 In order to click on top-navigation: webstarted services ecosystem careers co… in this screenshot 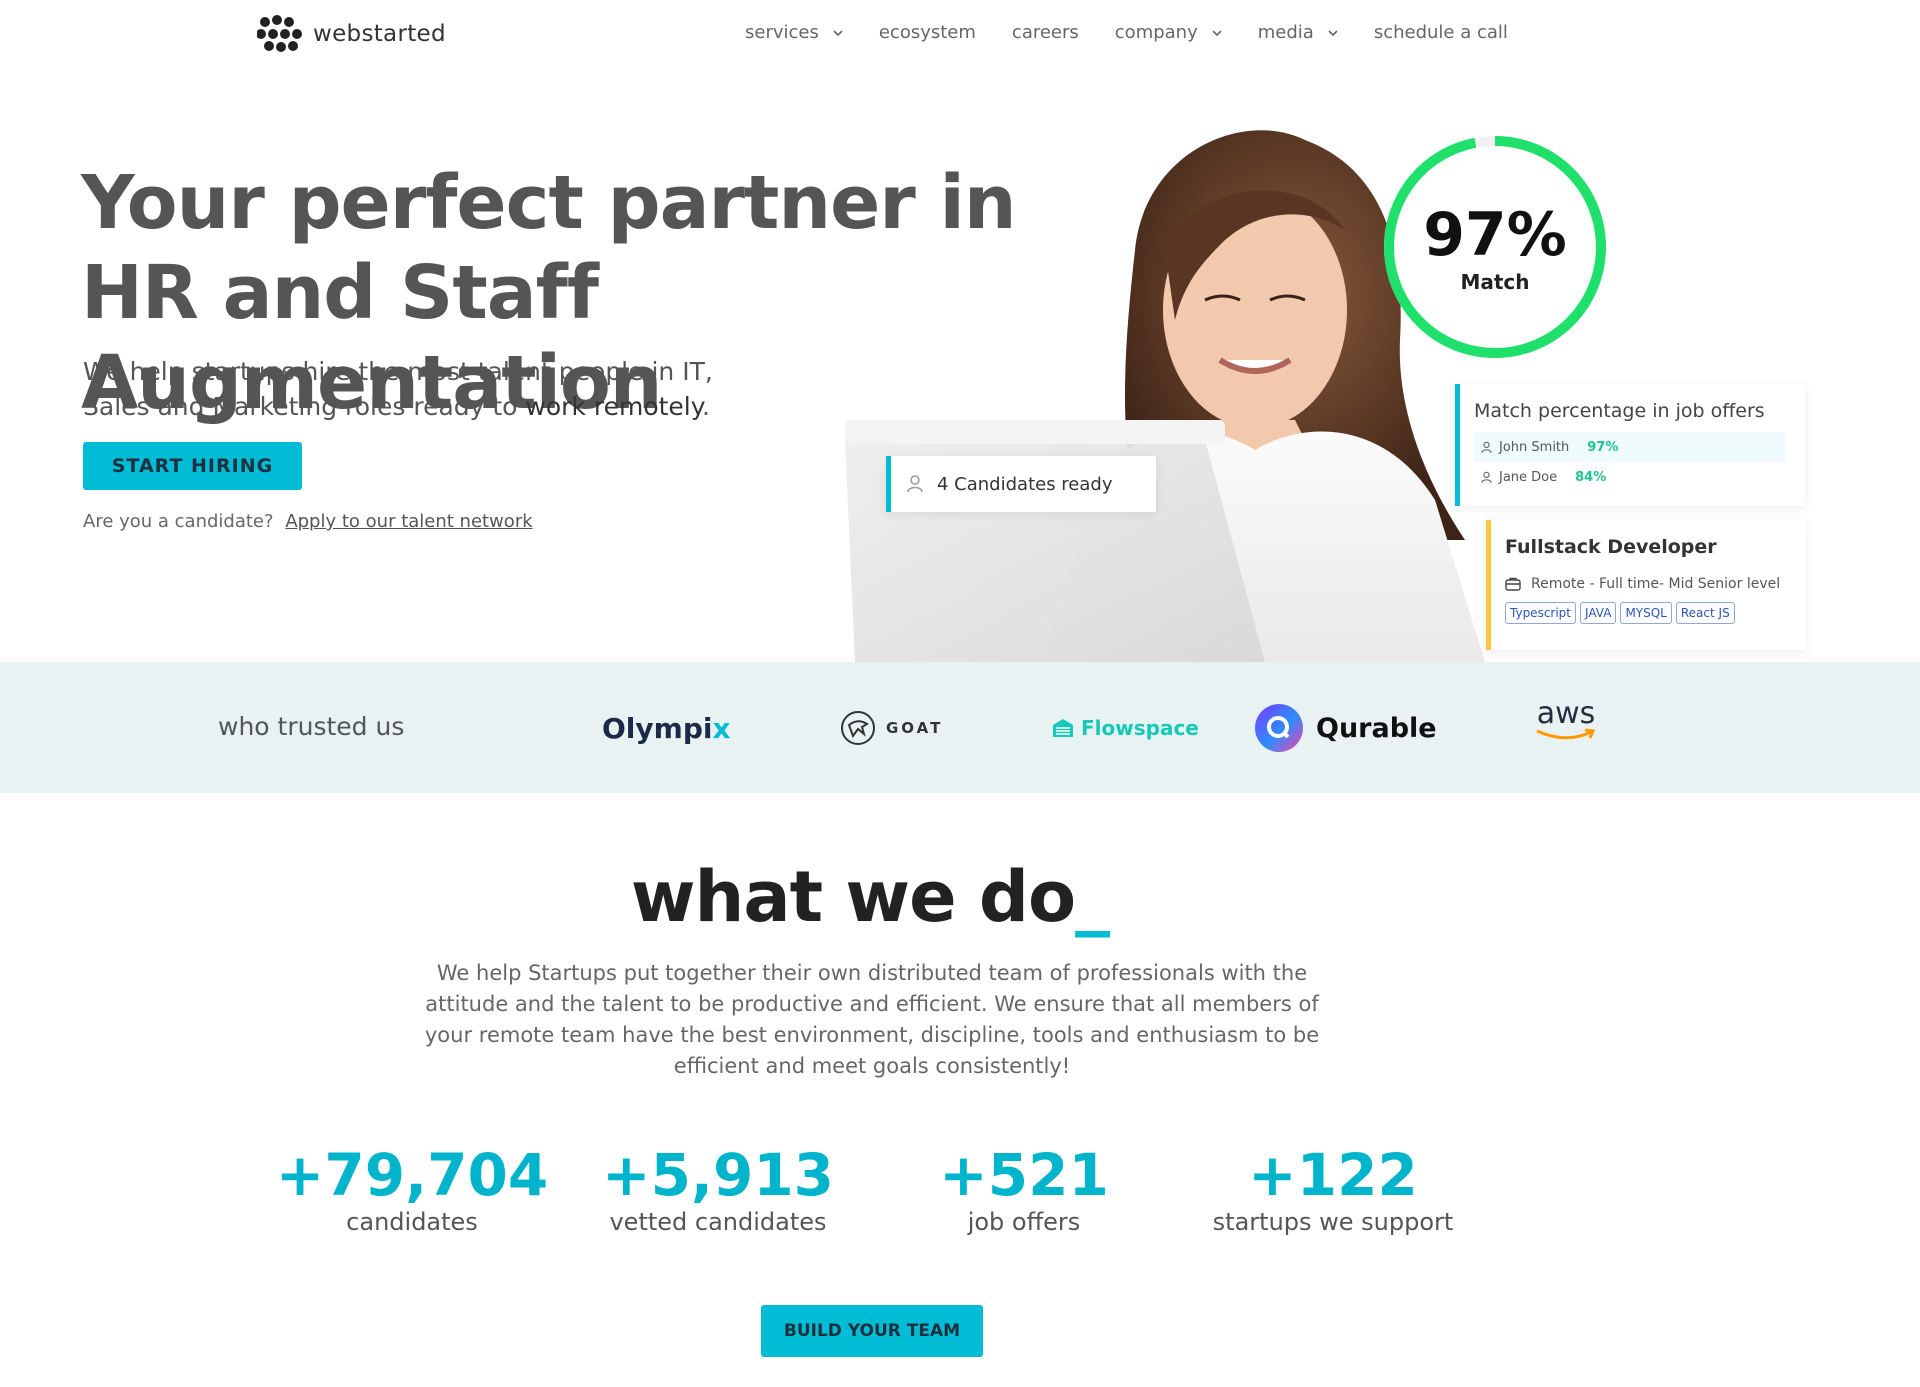, I will do `click(960, 35)`.